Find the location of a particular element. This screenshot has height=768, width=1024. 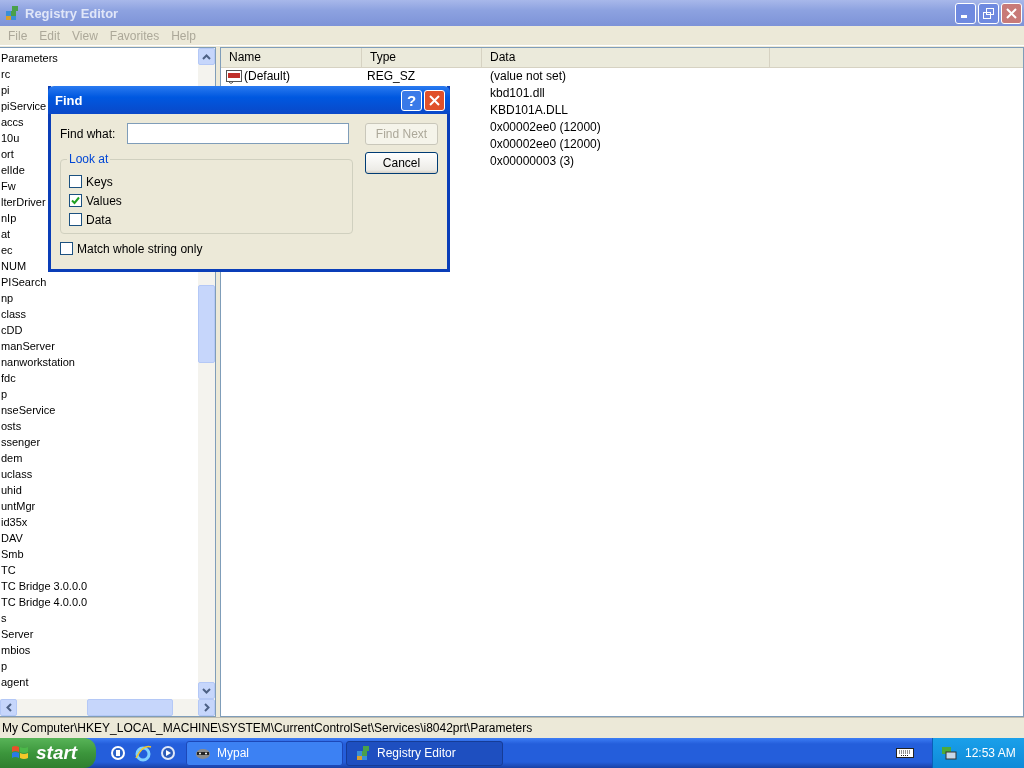

scroll-down-button is located at coordinates (206, 690).